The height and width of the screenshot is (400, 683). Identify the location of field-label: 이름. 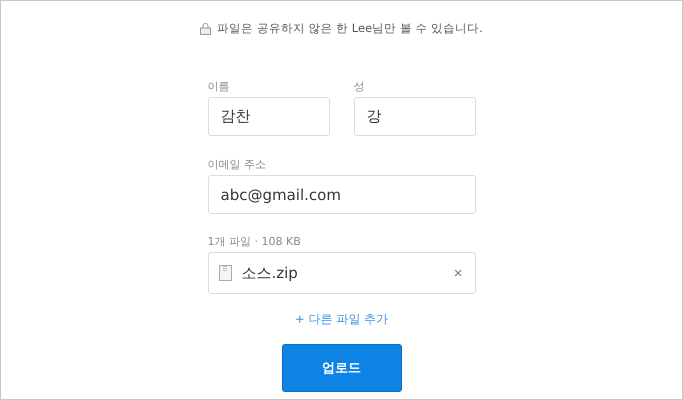
(219, 87).